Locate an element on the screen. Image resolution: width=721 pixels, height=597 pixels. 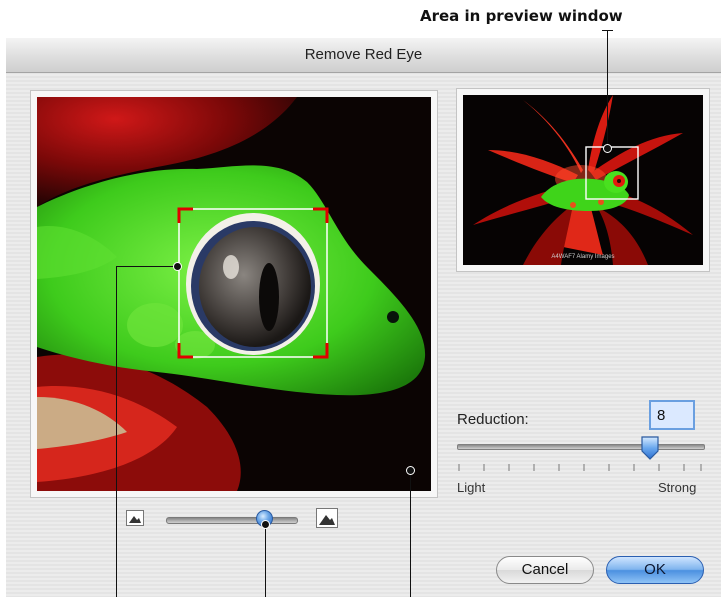
reduction-max-label: Strong is located at coordinates (677, 487).